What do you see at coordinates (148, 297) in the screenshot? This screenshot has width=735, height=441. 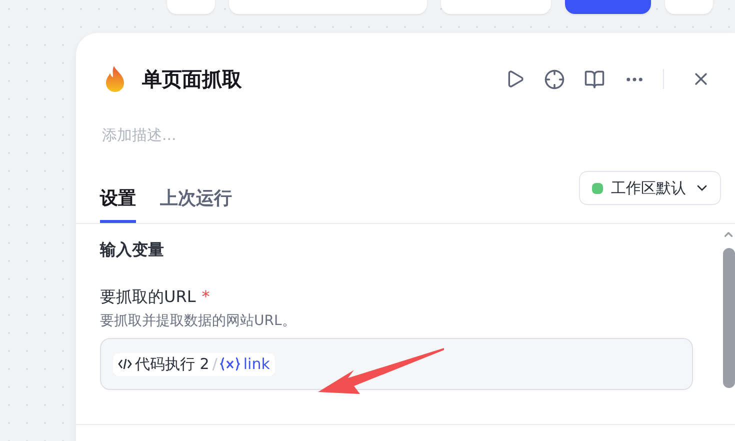 I see `field-label: 要抓取的URL` at bounding box center [148, 297].